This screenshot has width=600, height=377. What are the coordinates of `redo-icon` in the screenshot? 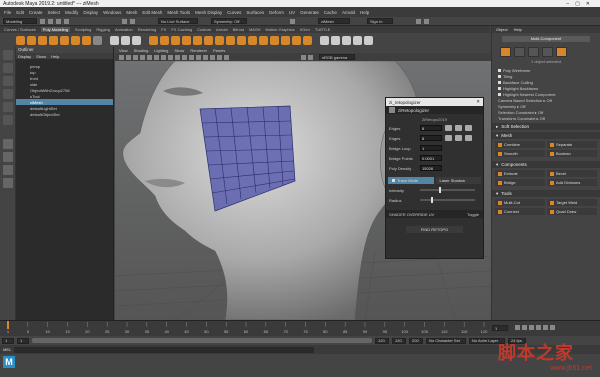 It's located at (66, 21).